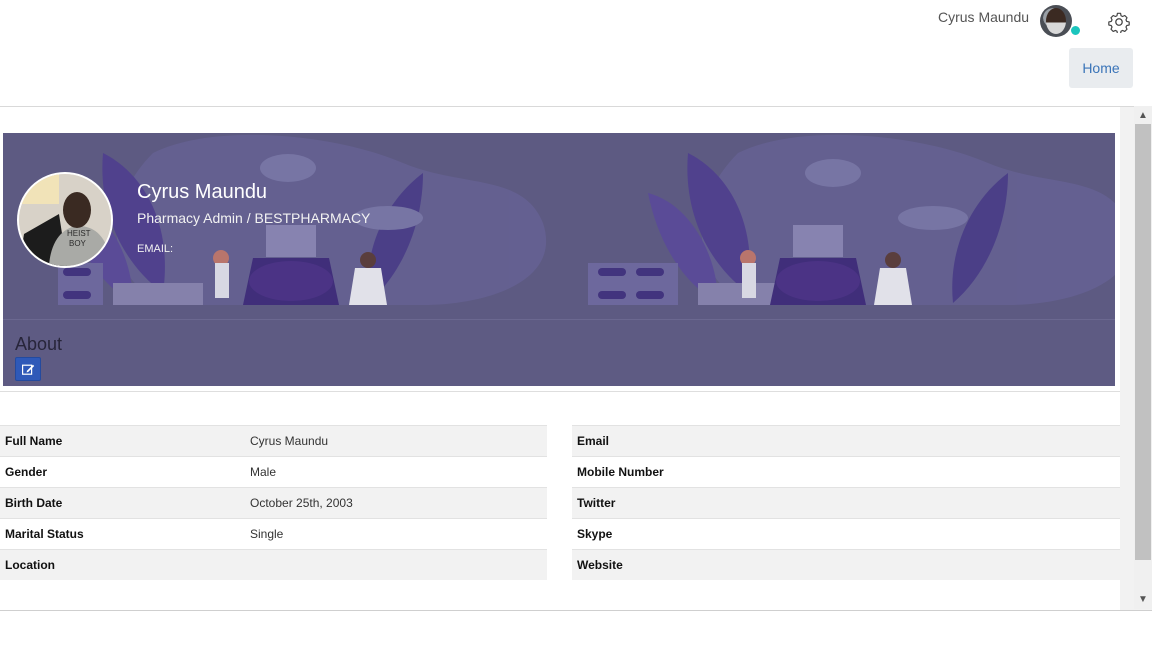  What do you see at coordinates (694, 441) in the screenshot?
I see `field-label: Email` at bounding box center [694, 441].